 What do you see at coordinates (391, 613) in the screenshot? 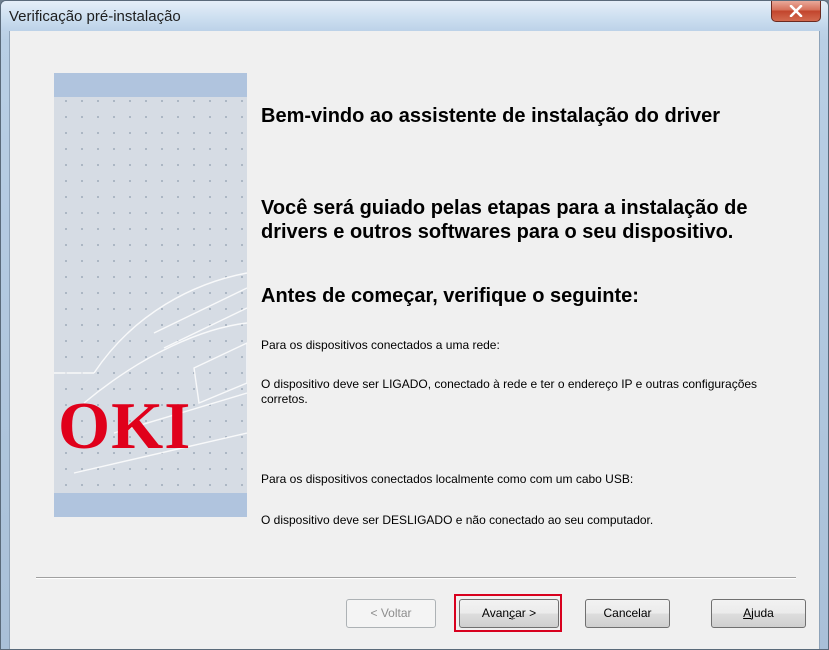
I see `back-button: < Voltar` at bounding box center [391, 613].